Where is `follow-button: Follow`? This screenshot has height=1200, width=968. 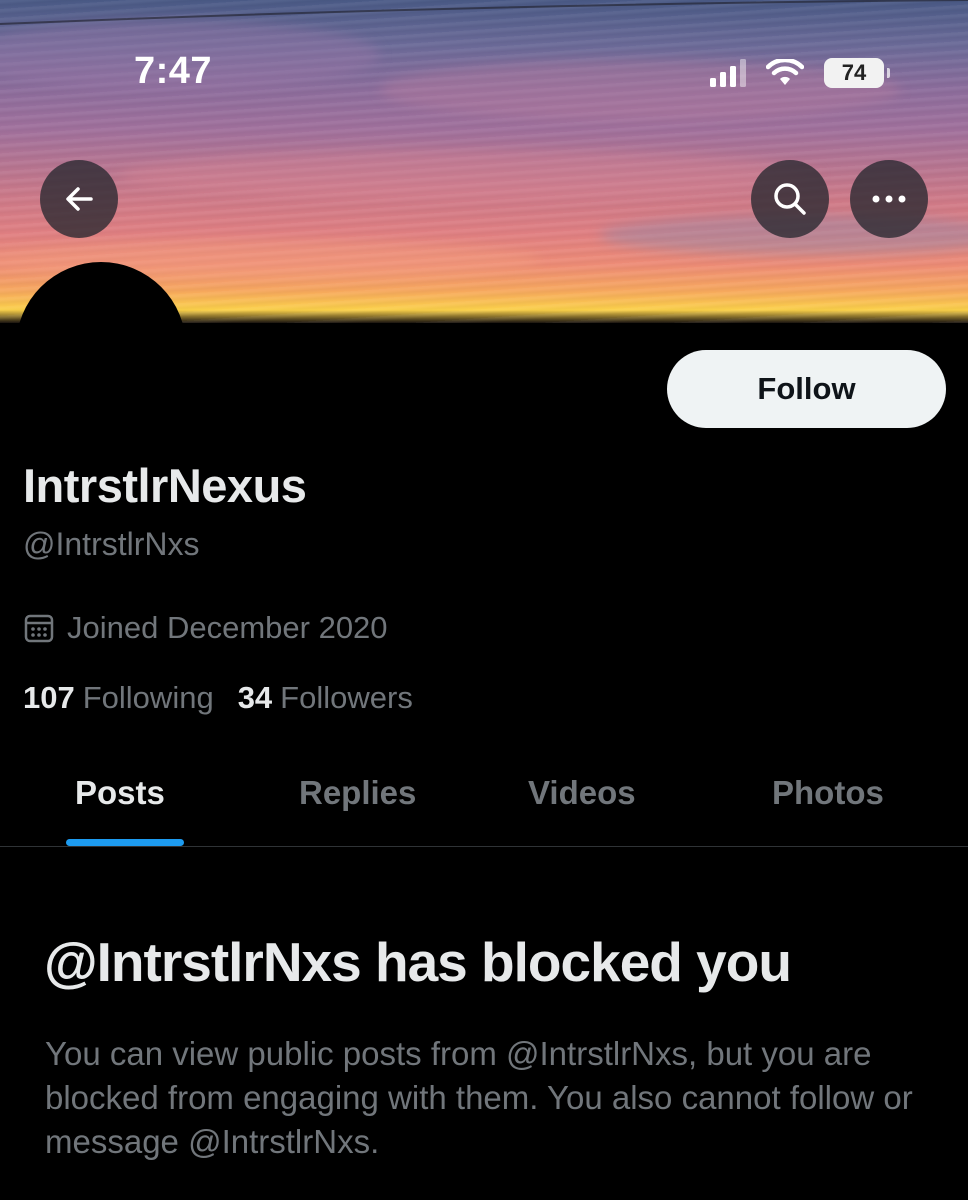 follow-button: Follow is located at coordinates (806, 389).